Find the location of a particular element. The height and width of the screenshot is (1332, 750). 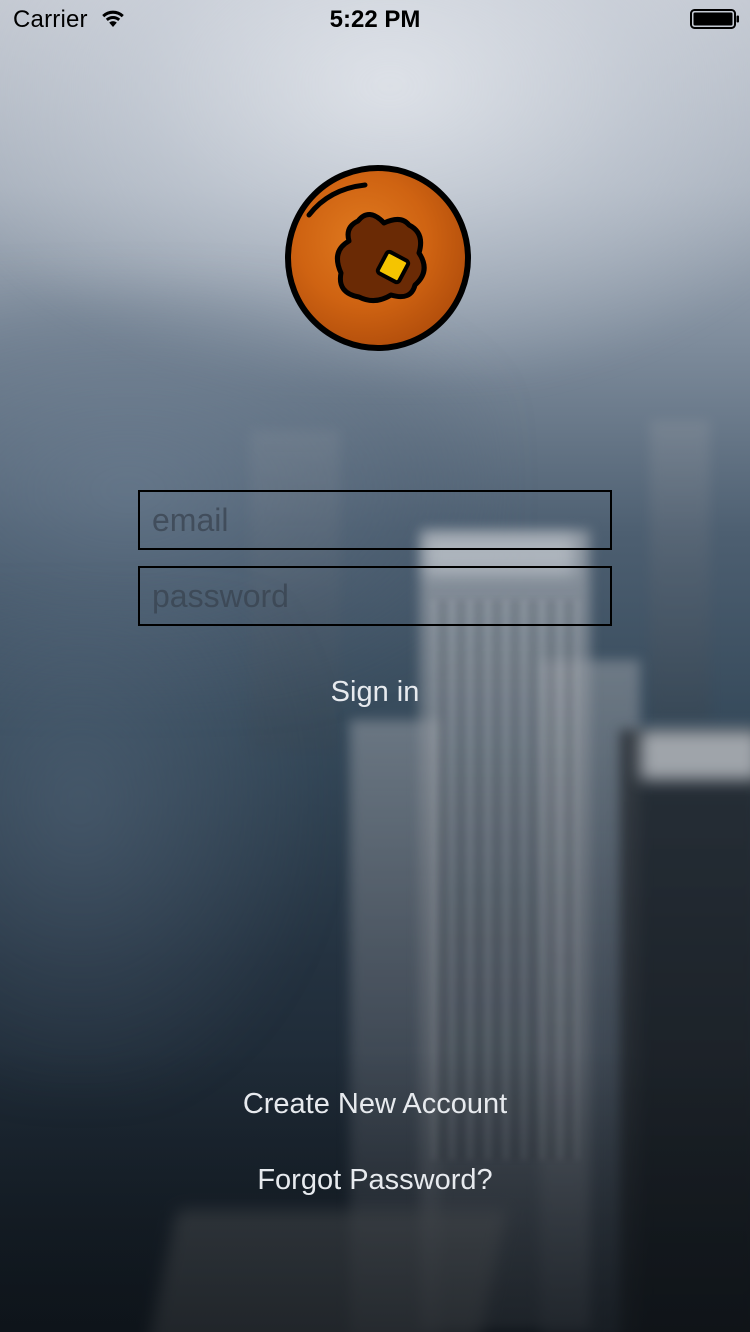

create-account-button: Create New Account is located at coordinates (375, 1104).